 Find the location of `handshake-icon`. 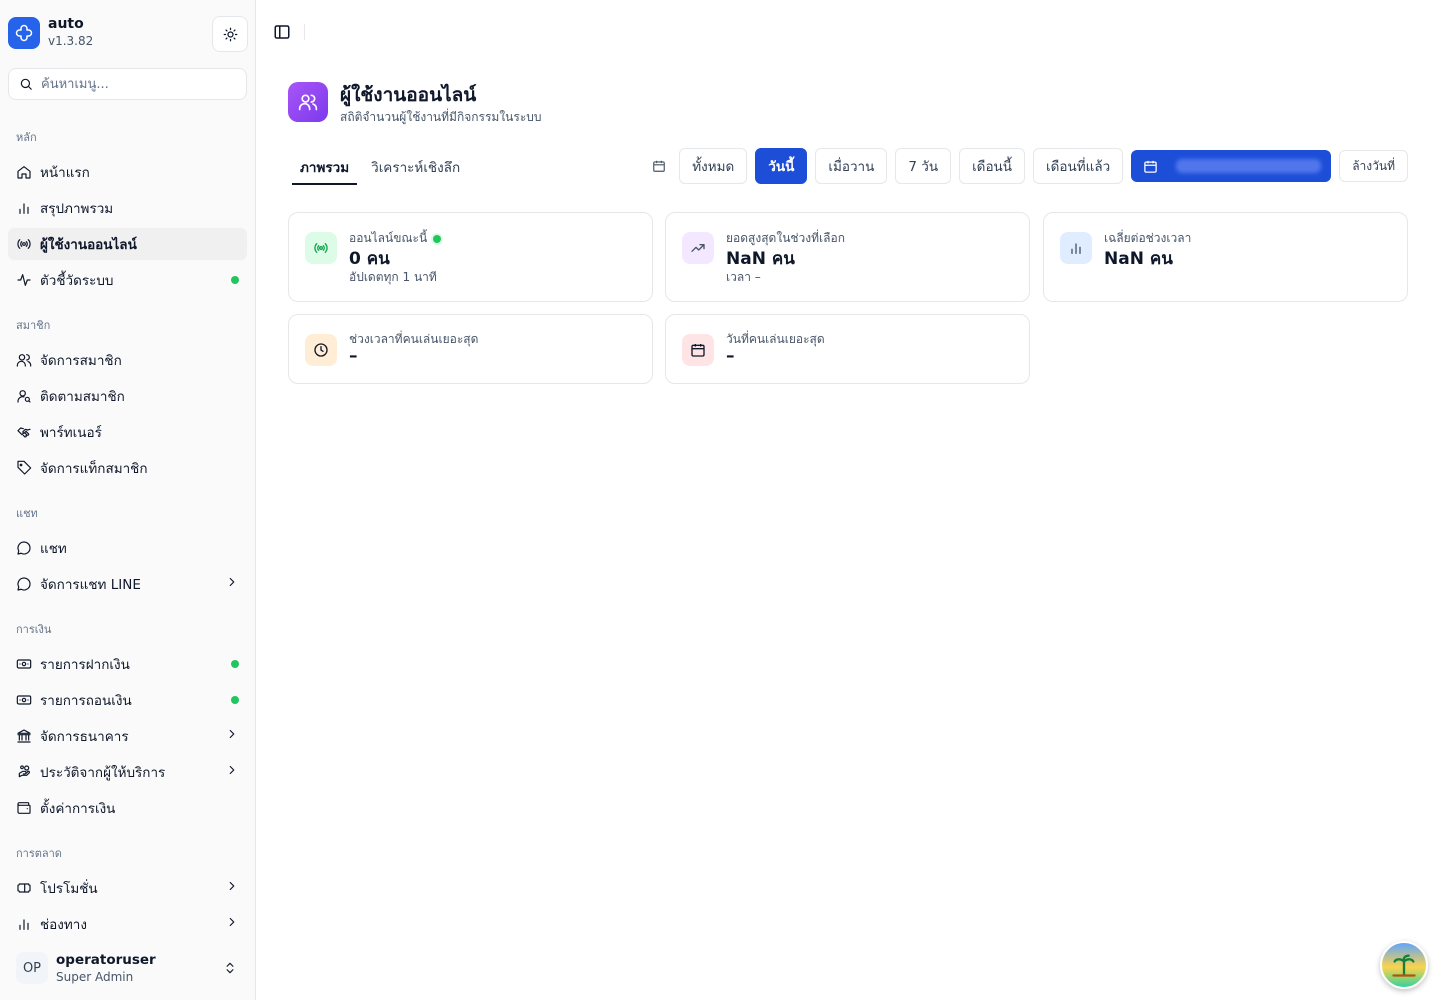

handshake-icon is located at coordinates (24, 432).